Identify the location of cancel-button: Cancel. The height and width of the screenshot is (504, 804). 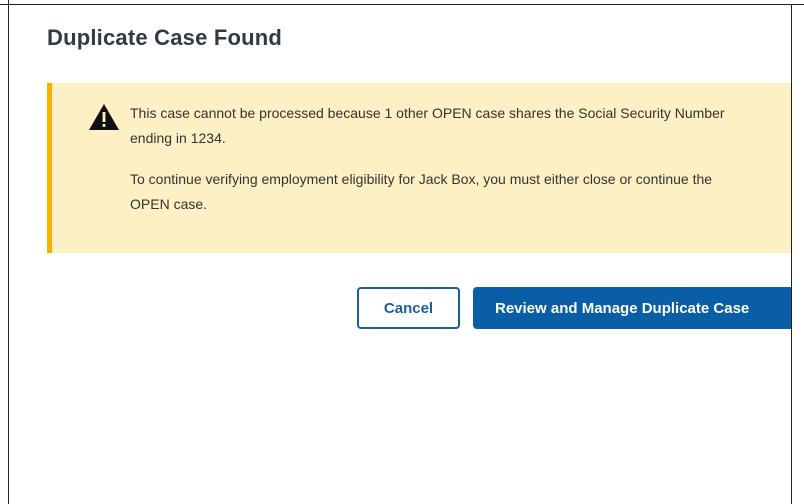
(408, 308).